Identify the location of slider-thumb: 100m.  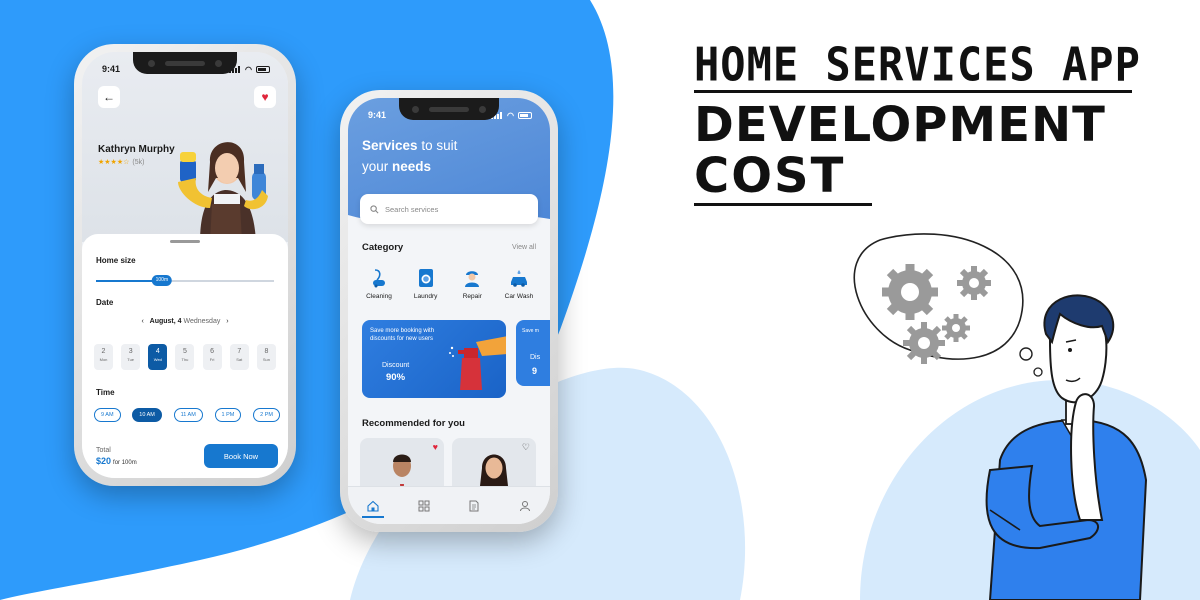
(162, 280).